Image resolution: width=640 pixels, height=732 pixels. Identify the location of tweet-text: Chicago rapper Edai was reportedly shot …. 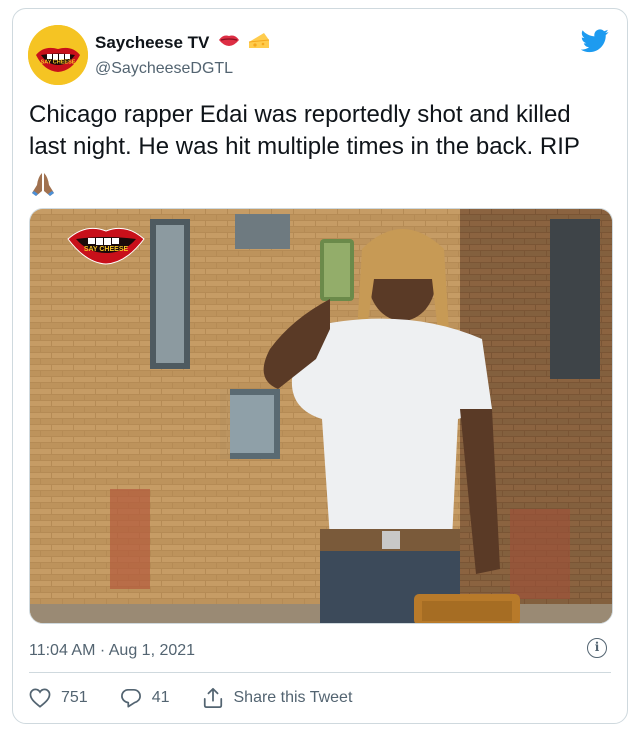
(304, 130).